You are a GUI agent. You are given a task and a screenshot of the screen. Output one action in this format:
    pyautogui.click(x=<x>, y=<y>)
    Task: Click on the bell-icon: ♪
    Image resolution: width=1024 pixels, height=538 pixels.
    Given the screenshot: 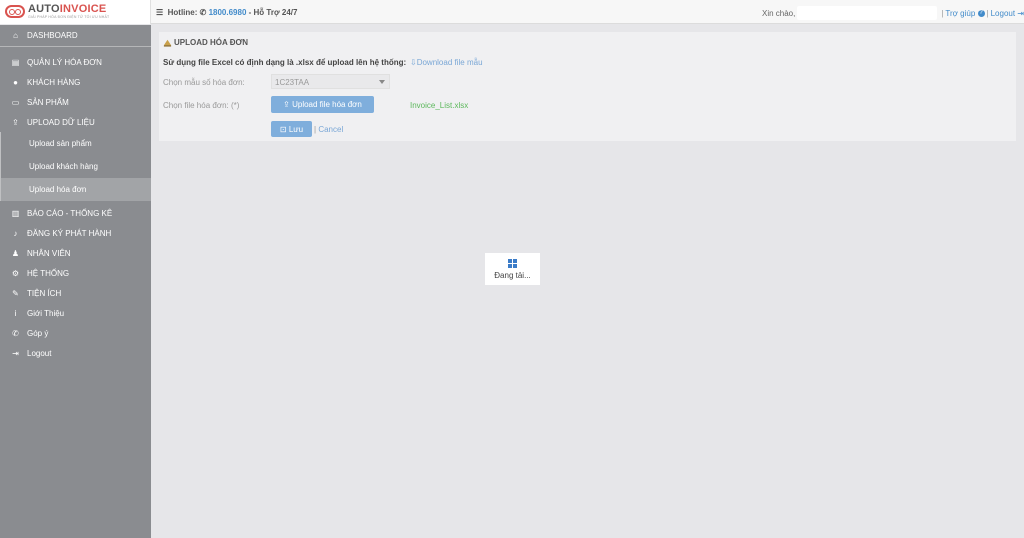 What is the action you would take?
    pyautogui.click(x=15, y=233)
    